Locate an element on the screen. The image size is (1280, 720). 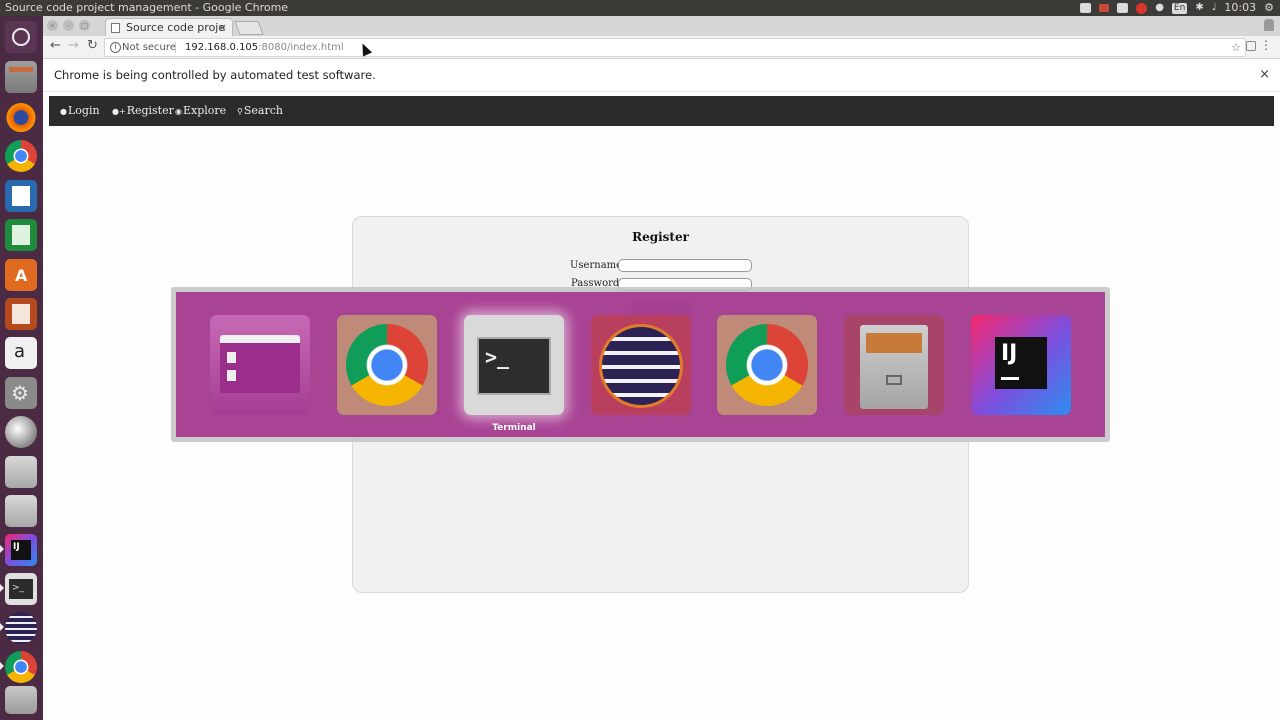
nautilus-icon is located at coordinates (260, 364).